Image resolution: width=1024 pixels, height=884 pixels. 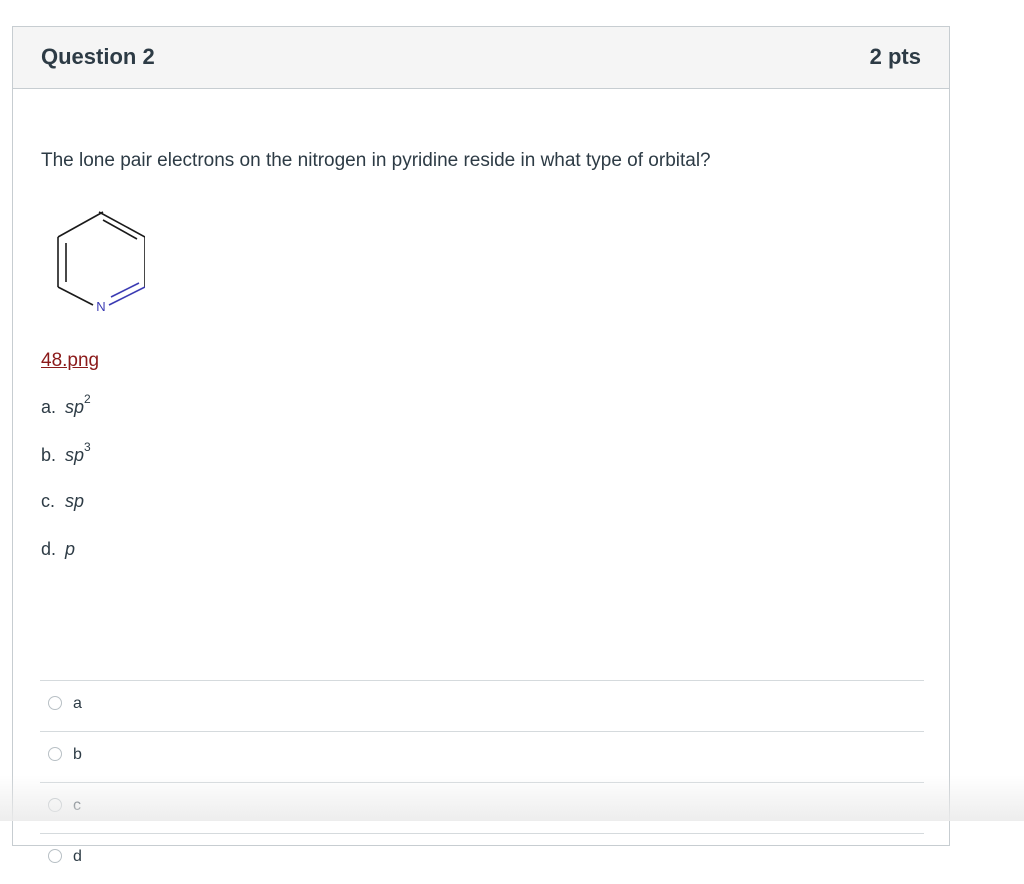 What do you see at coordinates (482, 858) in the screenshot?
I see `answer-row-d: d` at bounding box center [482, 858].